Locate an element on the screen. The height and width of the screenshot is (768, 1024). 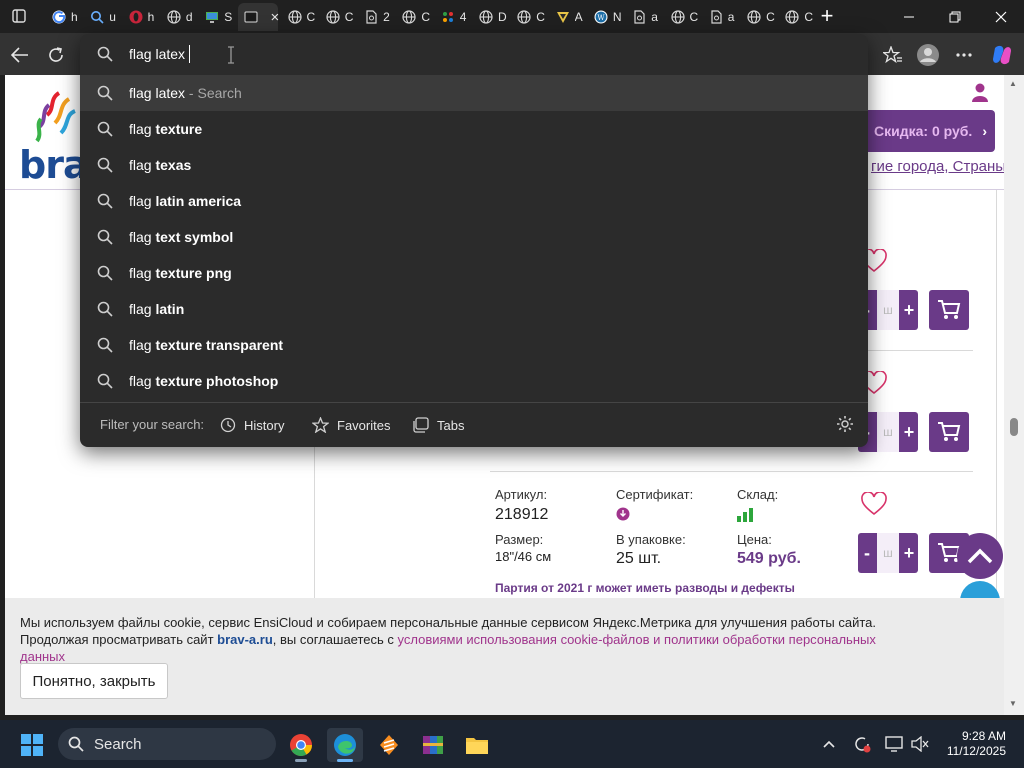
display-icon is located at coordinates (894, 744).